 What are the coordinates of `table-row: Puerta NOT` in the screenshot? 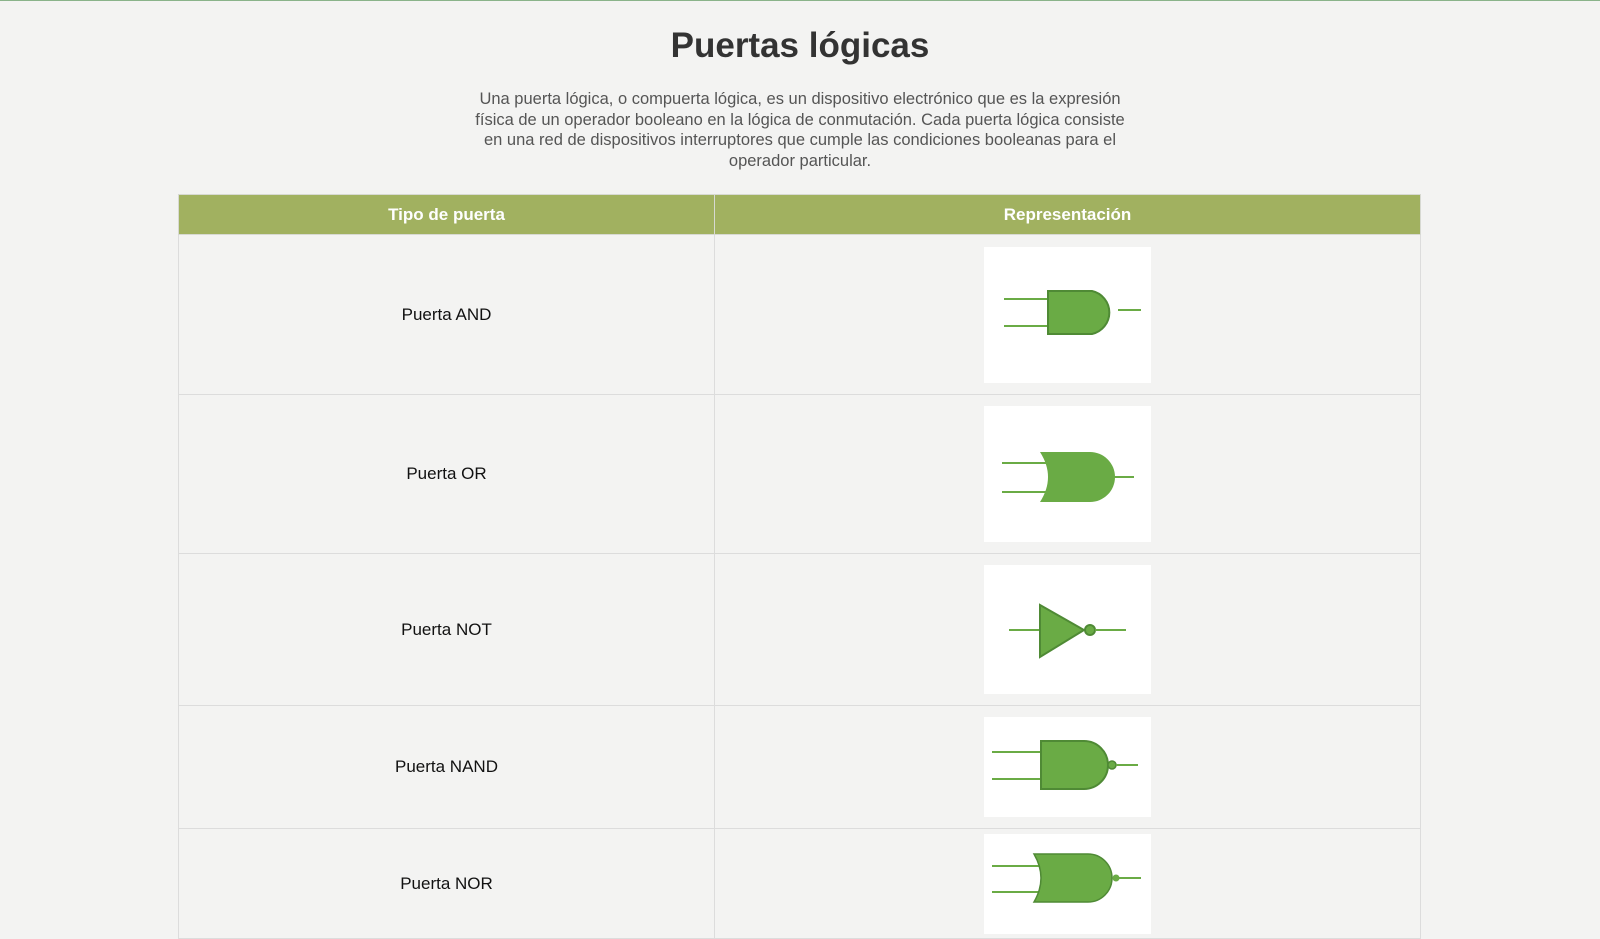 It's located at (799, 629).